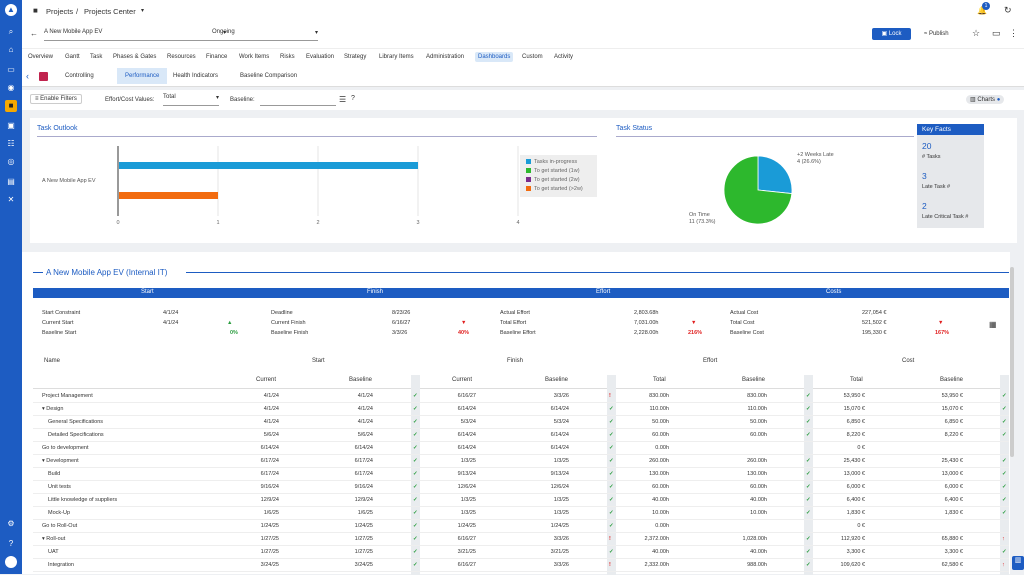  I want to click on refresh-icon: ↻, so click(1008, 10).